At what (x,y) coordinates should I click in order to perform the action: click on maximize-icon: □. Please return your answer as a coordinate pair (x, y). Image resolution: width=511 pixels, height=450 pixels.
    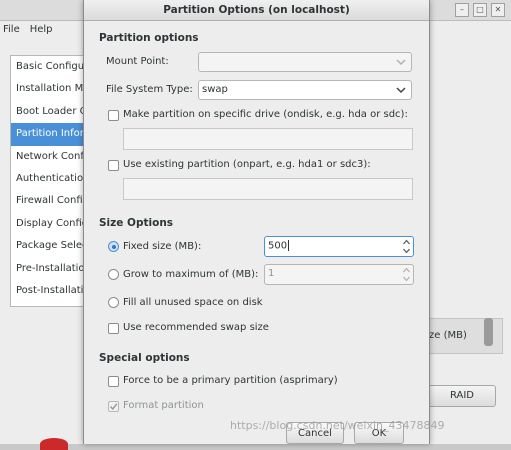
    Looking at the image, I should click on (480, 10).